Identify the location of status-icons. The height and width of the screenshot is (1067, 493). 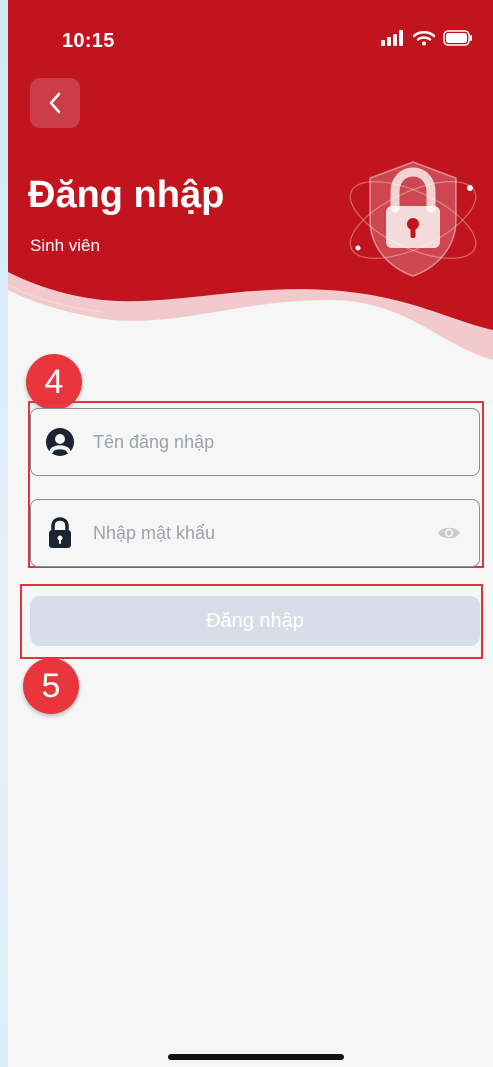
(427, 38).